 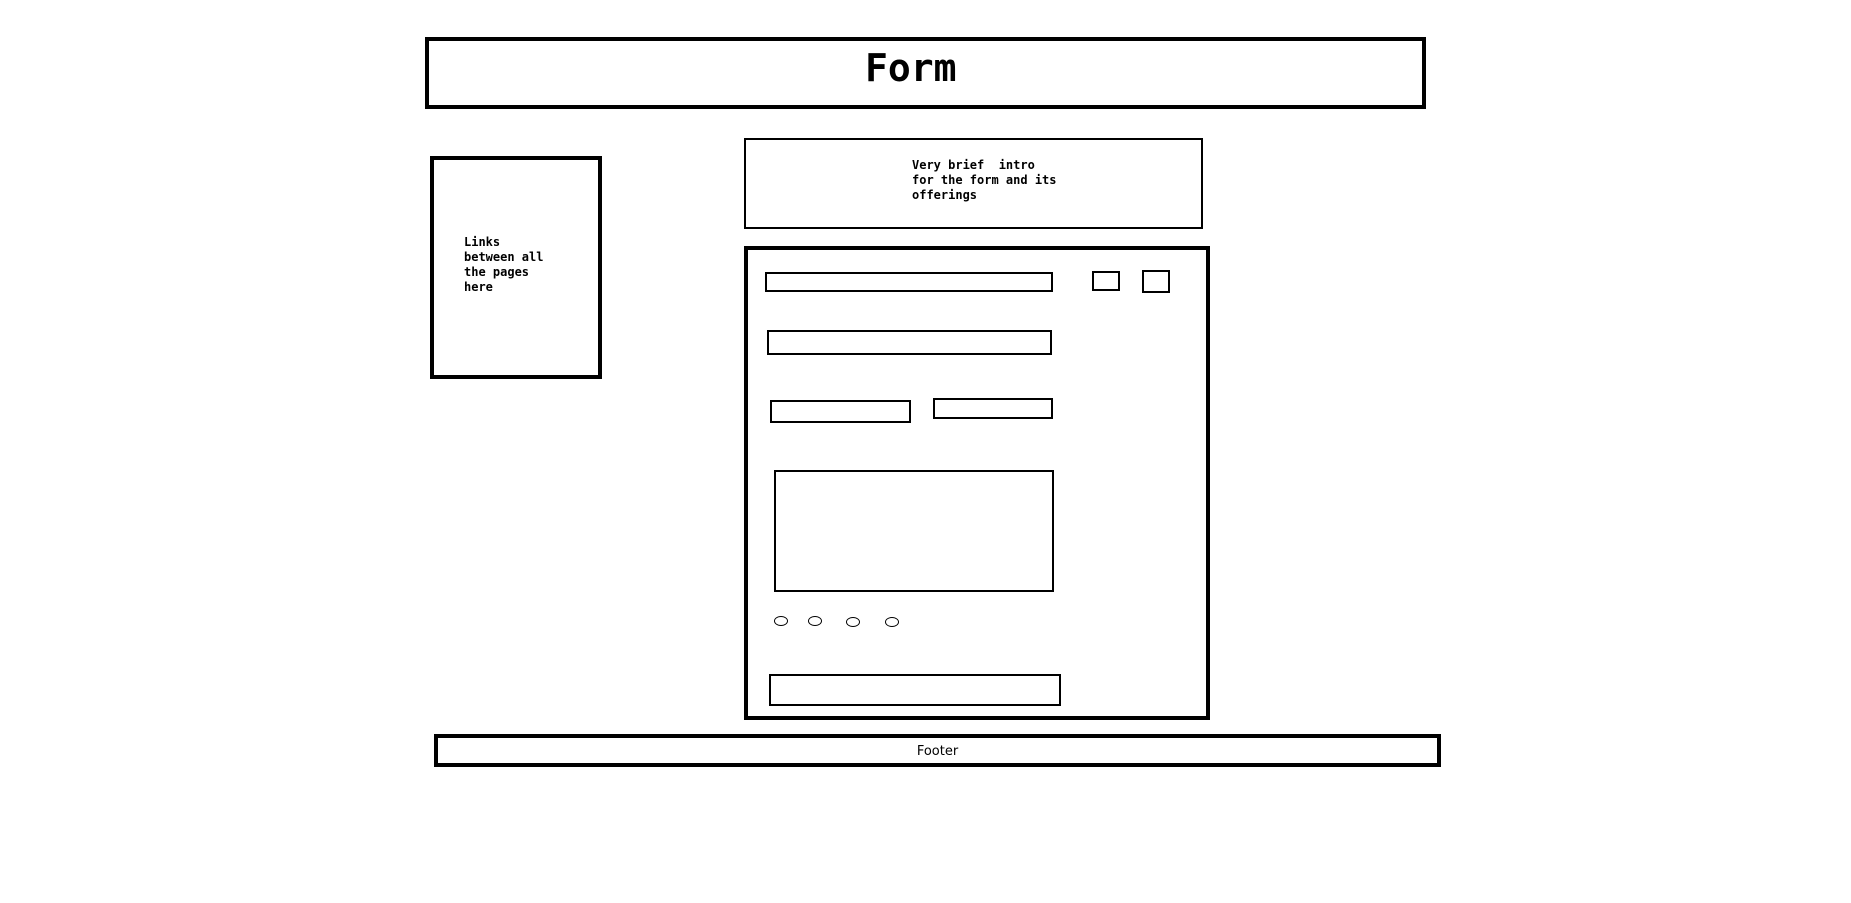 I want to click on header-box: Form, so click(x=925, y=73).